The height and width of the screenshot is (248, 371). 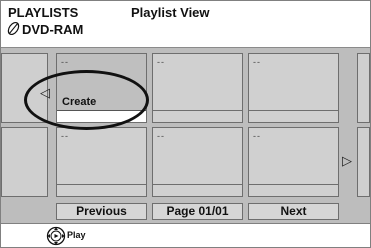 I want to click on play-label: Play, so click(x=76, y=235).